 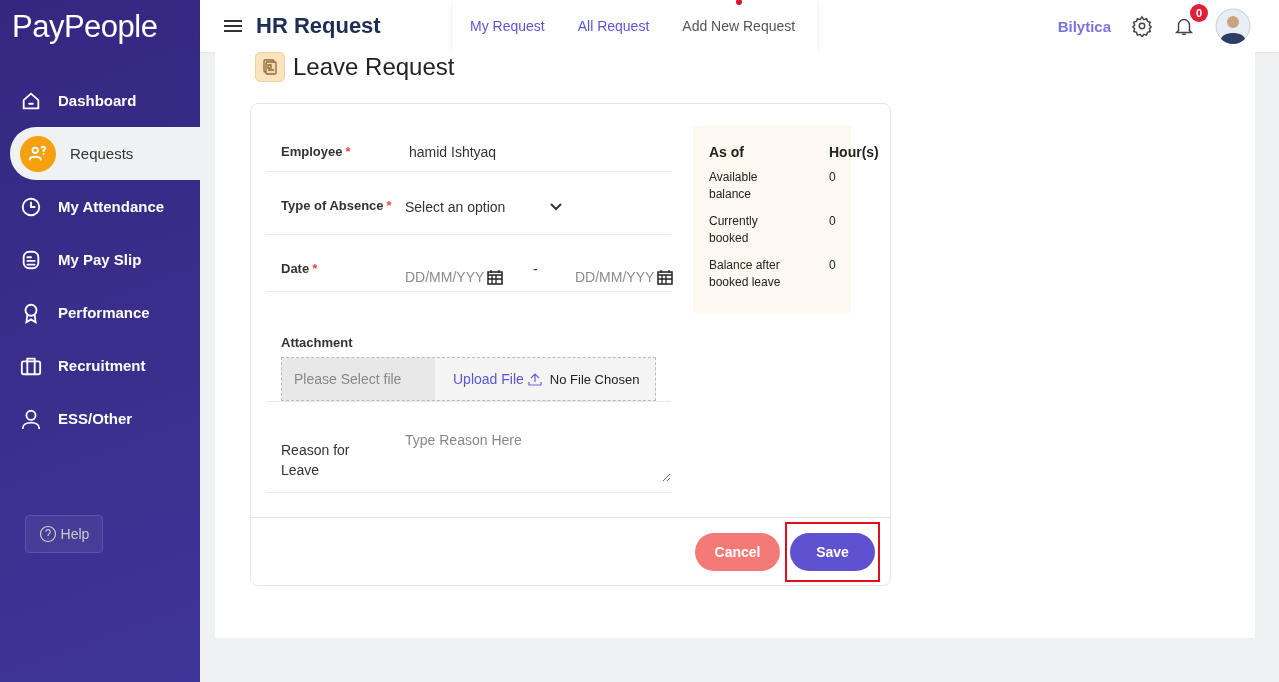 I want to click on tab: All Request, so click(x=613, y=26).